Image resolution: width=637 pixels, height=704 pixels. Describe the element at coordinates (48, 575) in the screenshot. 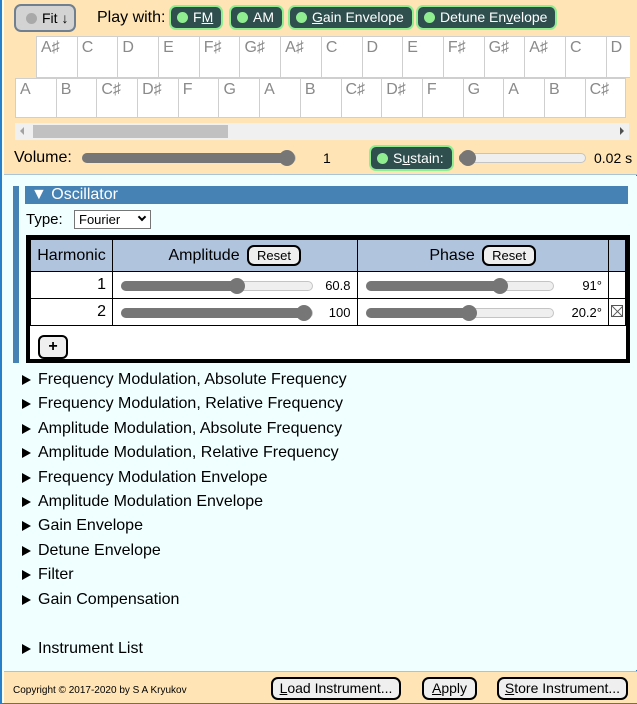

I see `section-filter: Filter` at that location.